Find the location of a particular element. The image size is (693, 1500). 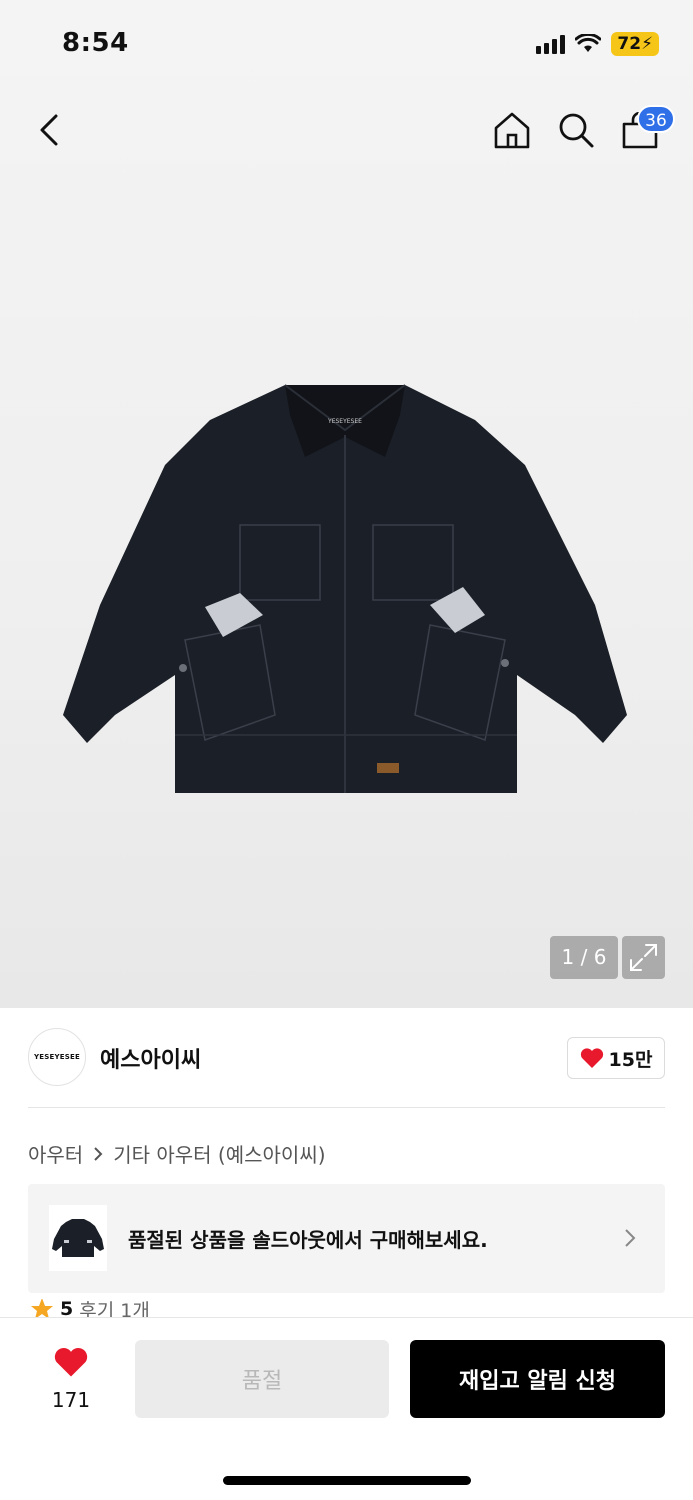

home-icon is located at coordinates (512, 130).